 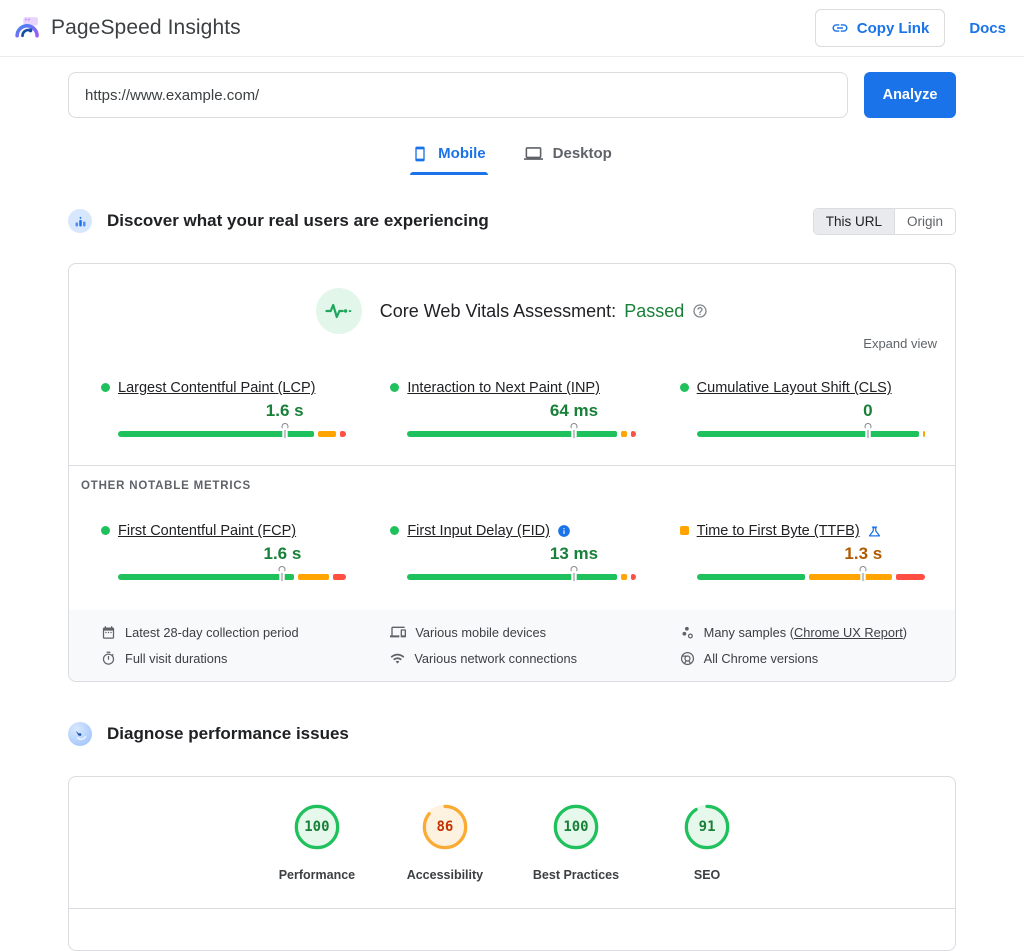 I want to click on laptop-icon, so click(x=533, y=153).